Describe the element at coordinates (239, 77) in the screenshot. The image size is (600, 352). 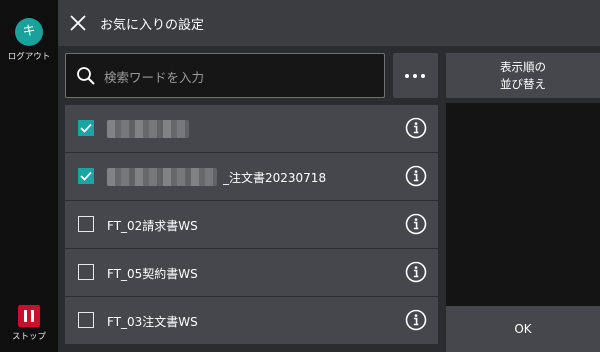
I see `search-input` at that location.